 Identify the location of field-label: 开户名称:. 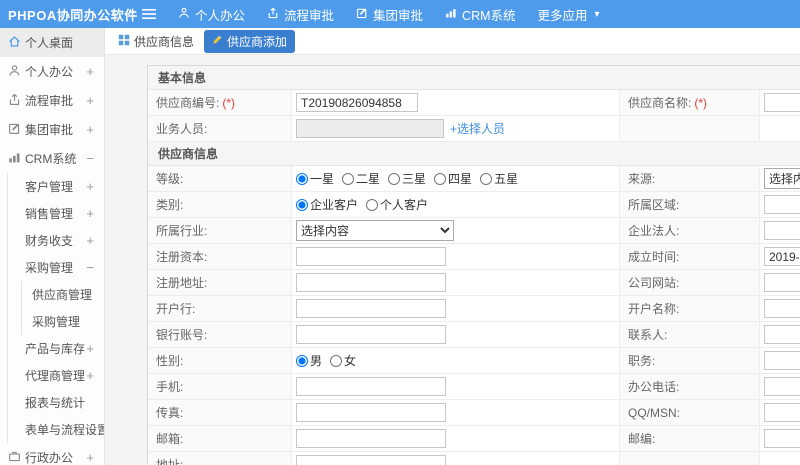
(690, 308).